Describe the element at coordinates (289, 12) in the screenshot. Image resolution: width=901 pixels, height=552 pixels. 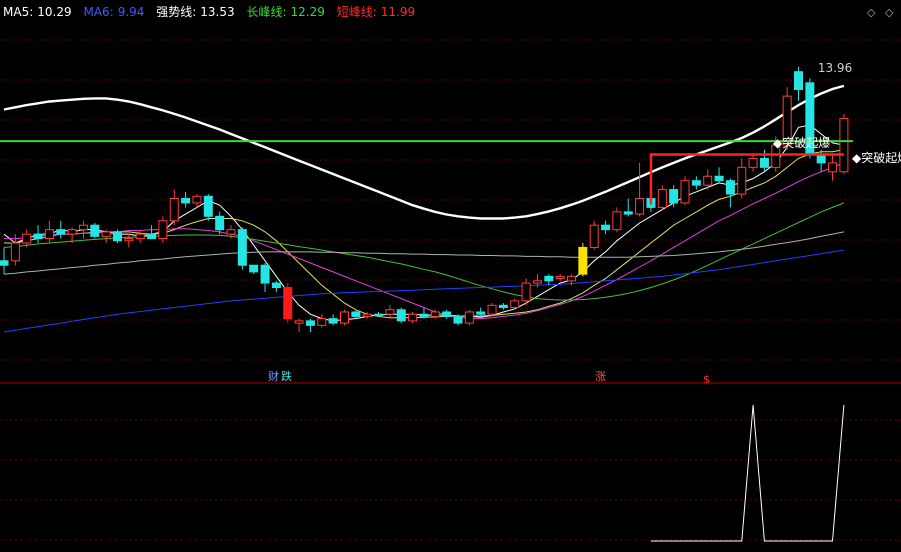
I see `long-peak-legend: 长峰线: 12.29` at that location.